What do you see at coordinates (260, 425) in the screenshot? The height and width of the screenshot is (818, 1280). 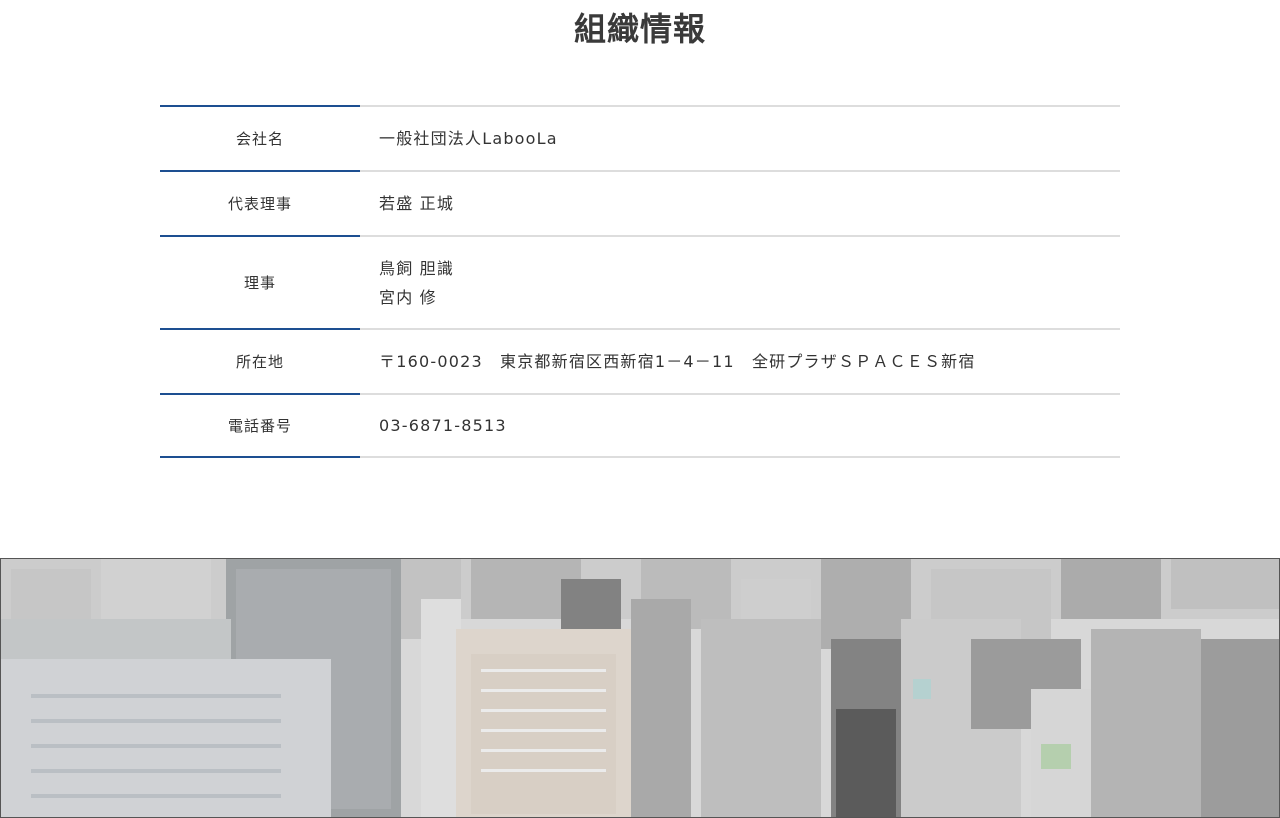 I see `row-label-phone: 電話番号` at bounding box center [260, 425].